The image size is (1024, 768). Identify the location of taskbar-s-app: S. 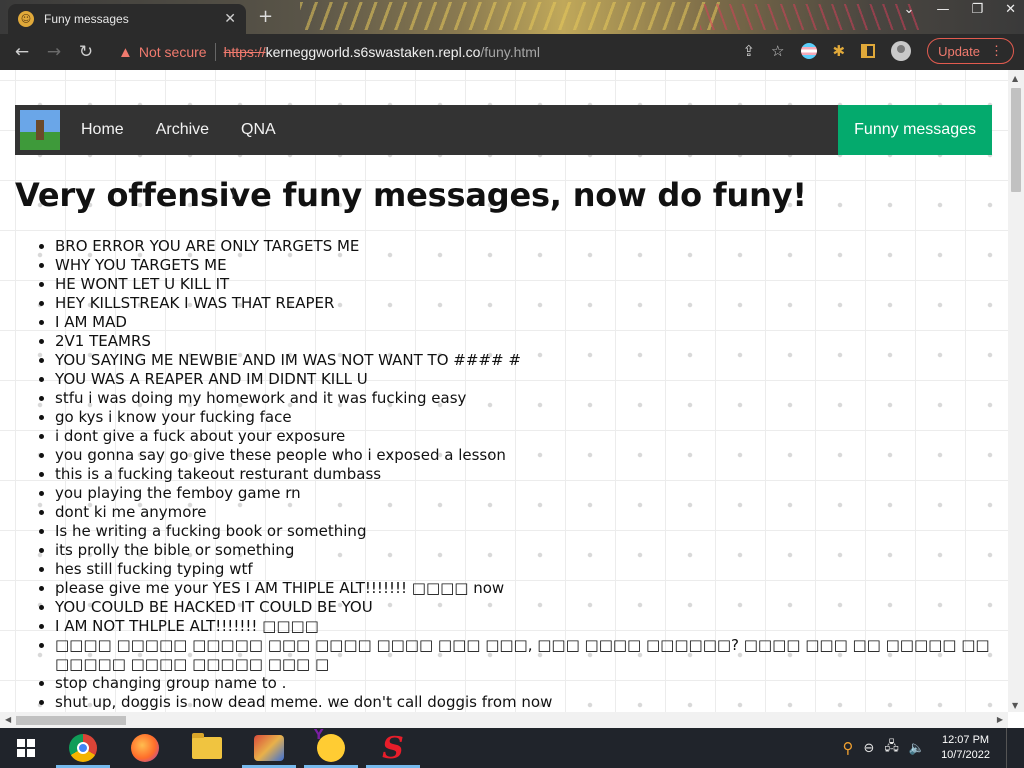
(393, 748).